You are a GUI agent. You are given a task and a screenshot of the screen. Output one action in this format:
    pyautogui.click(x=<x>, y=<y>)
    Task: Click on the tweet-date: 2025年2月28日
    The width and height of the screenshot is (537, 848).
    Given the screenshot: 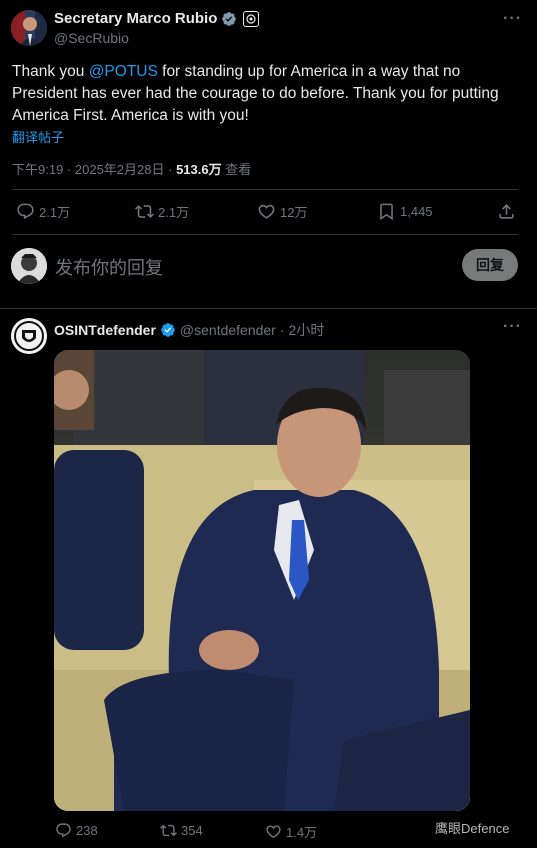 What is the action you would take?
    pyautogui.click(x=120, y=169)
    